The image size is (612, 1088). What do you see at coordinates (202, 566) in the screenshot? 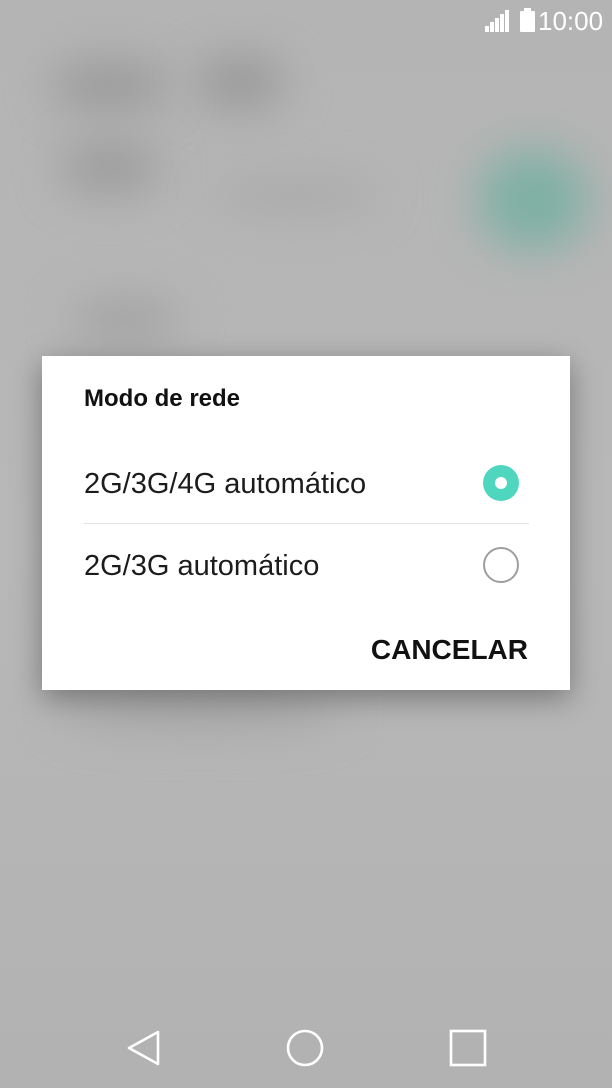
I see `option-label: 2G/3G automático` at bounding box center [202, 566].